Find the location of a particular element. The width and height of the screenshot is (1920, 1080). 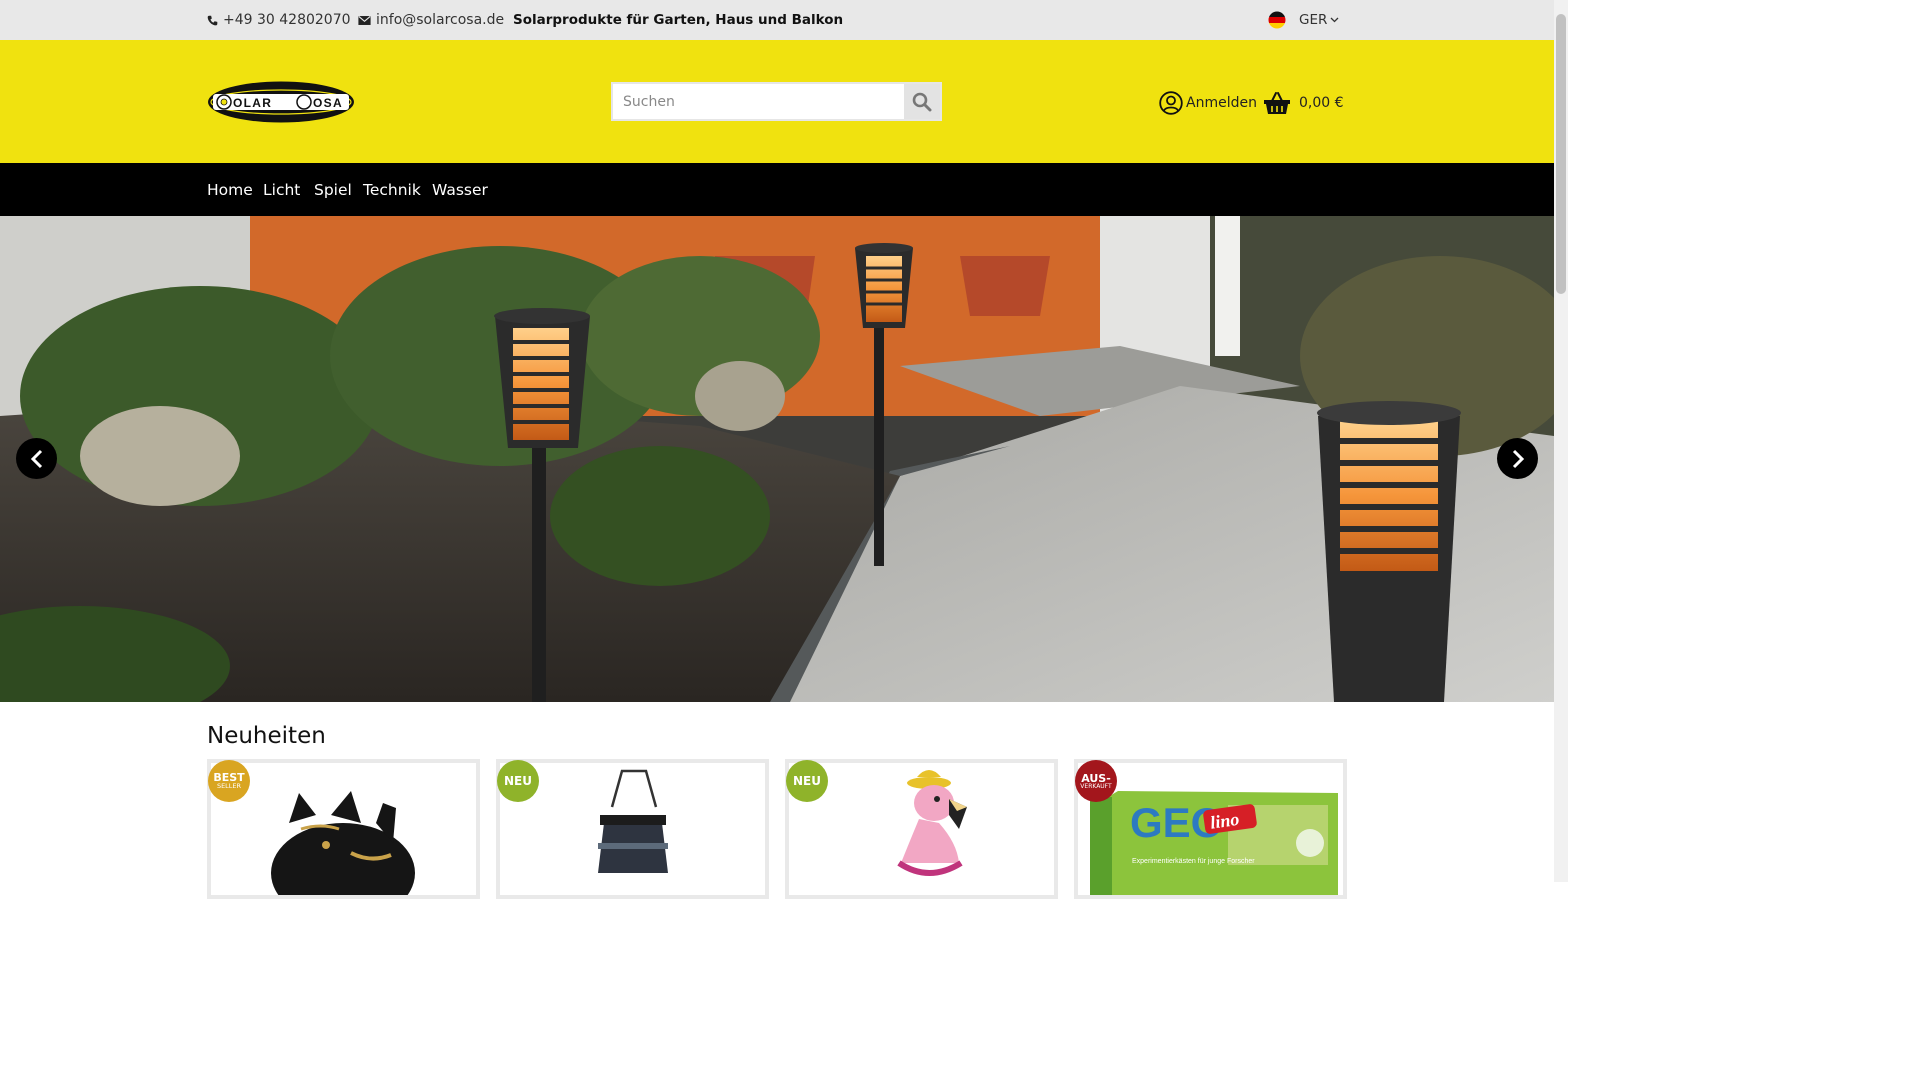

carousel-prev-button is located at coordinates (36, 458).